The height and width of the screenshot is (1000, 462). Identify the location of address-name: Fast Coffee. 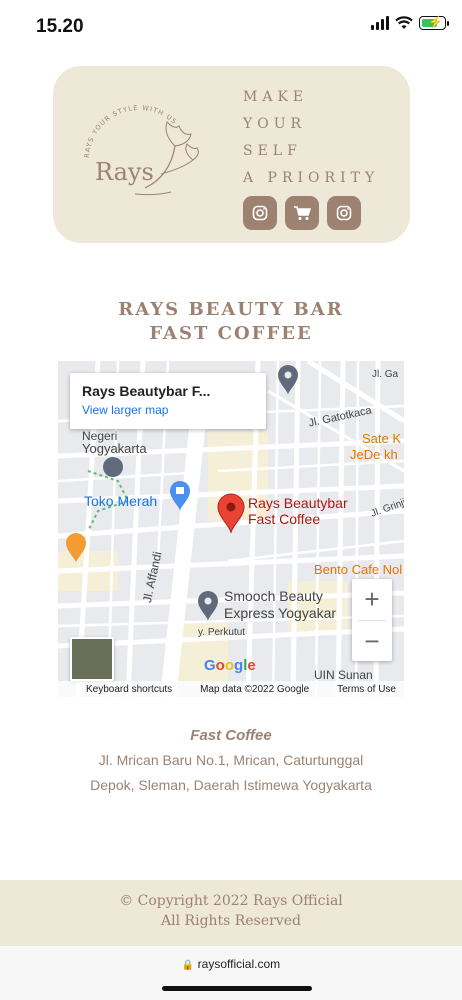
(231, 735).